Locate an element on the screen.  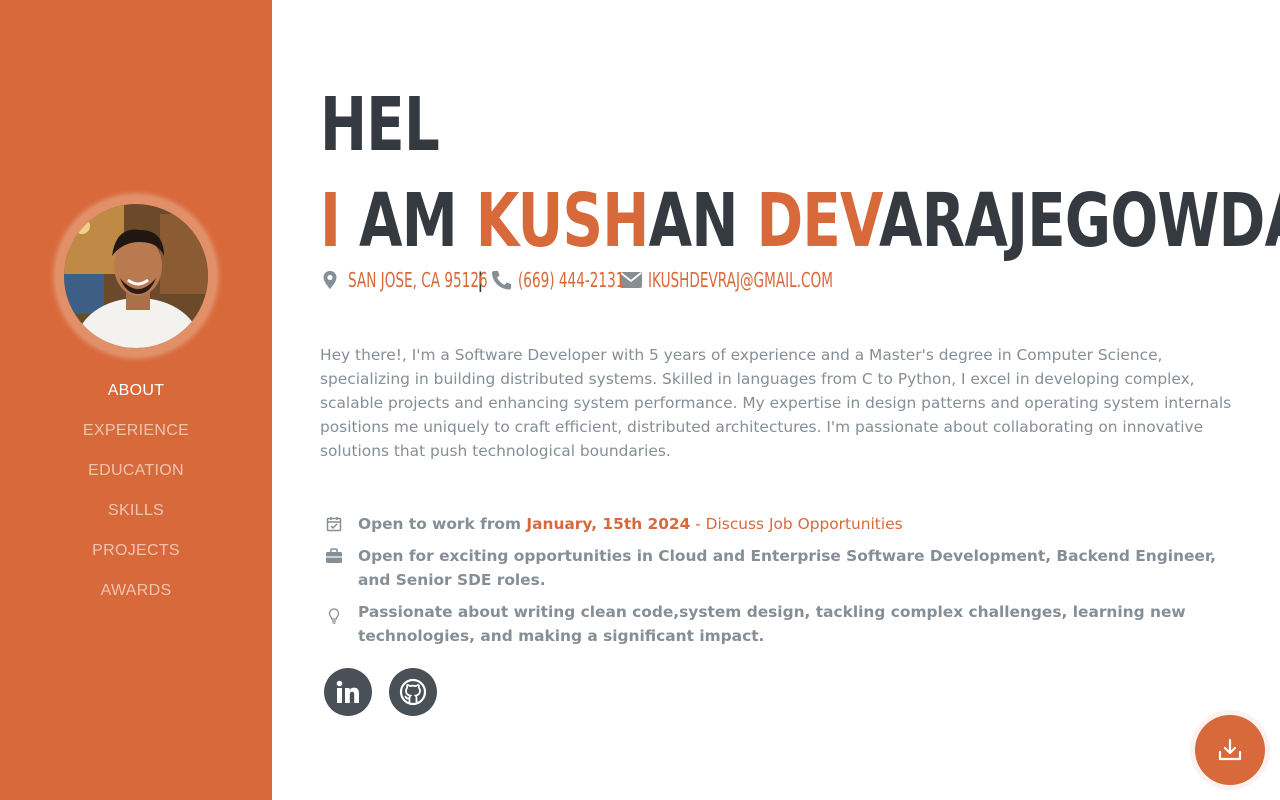
nav-item-experience: EXPERIENCE is located at coordinates (136, 431).